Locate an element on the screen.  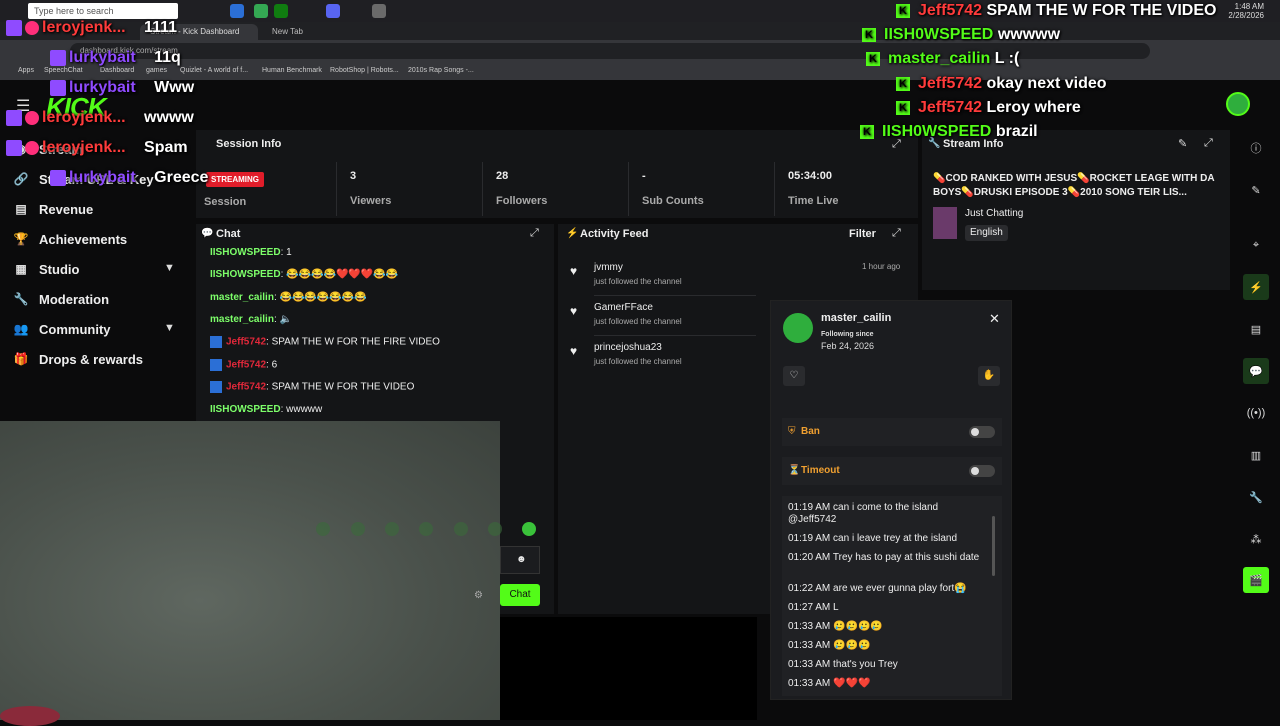
folder-icon is located at coordinates (237, 11).